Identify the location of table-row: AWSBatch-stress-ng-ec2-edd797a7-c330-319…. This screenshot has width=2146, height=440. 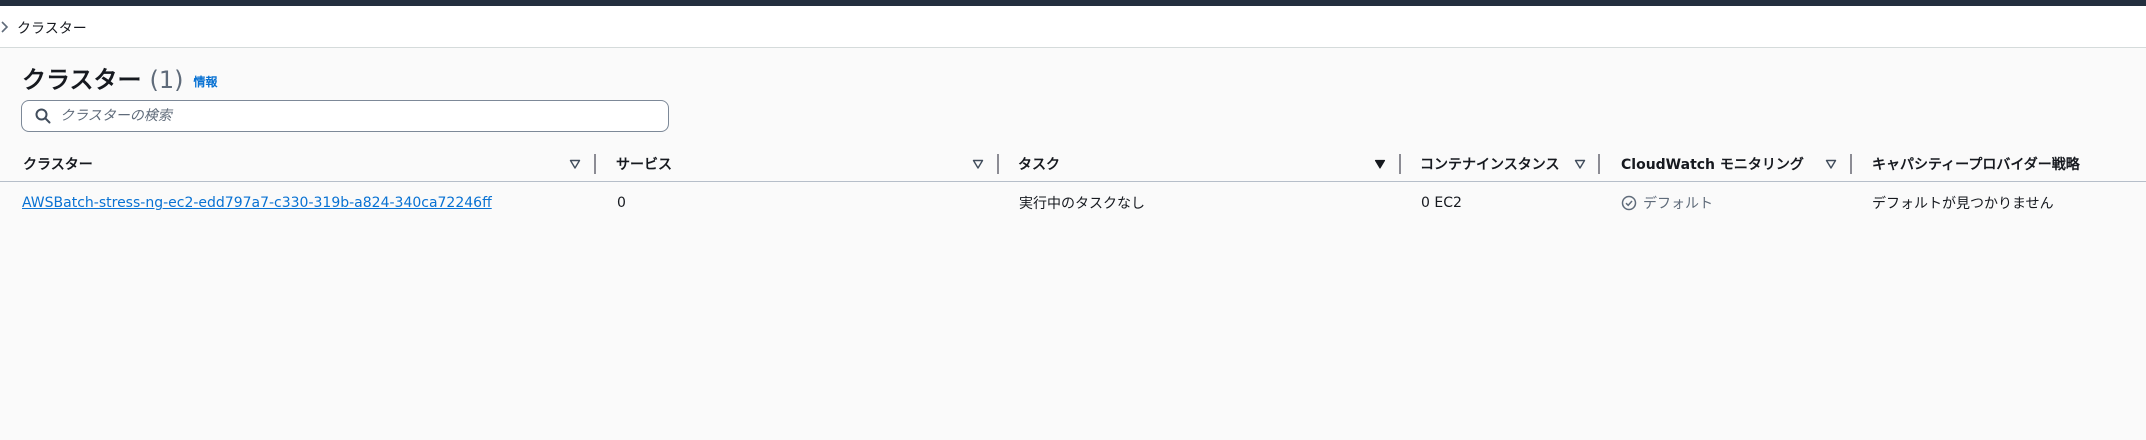
(1073, 203).